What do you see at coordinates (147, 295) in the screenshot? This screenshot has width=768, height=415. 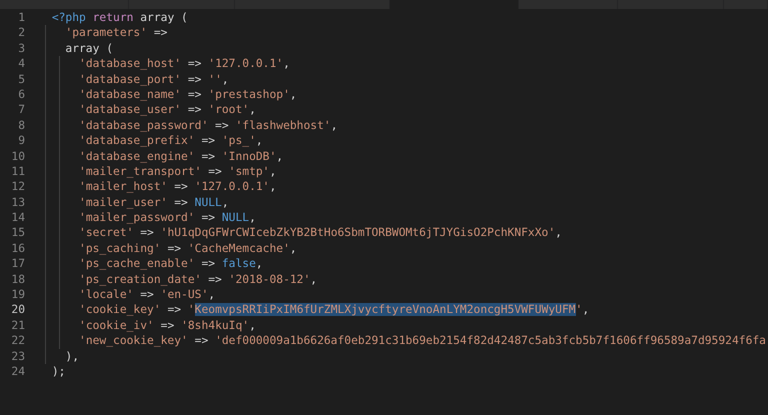 I see `code-line: 'locale' => 'en-US',` at bounding box center [147, 295].